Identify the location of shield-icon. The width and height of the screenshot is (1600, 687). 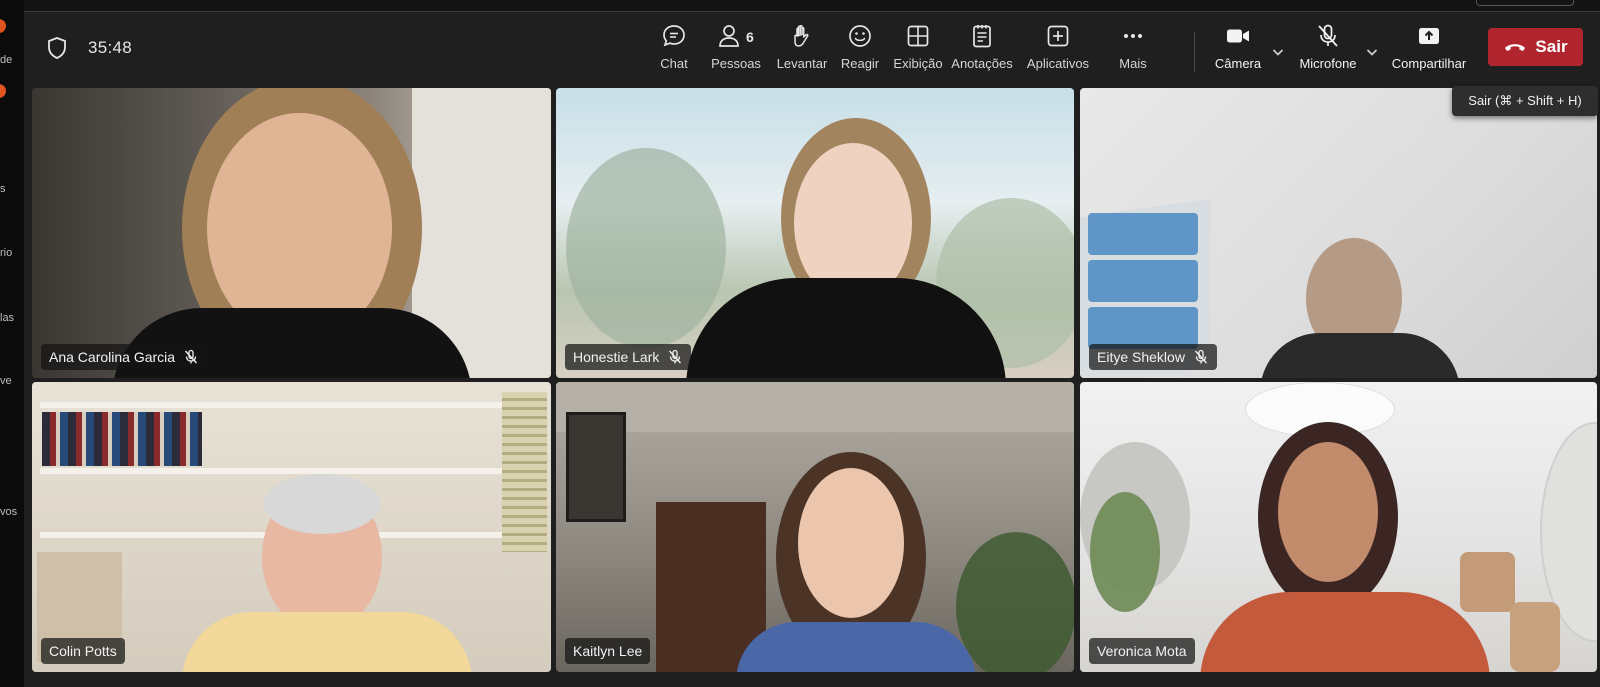
(57, 48).